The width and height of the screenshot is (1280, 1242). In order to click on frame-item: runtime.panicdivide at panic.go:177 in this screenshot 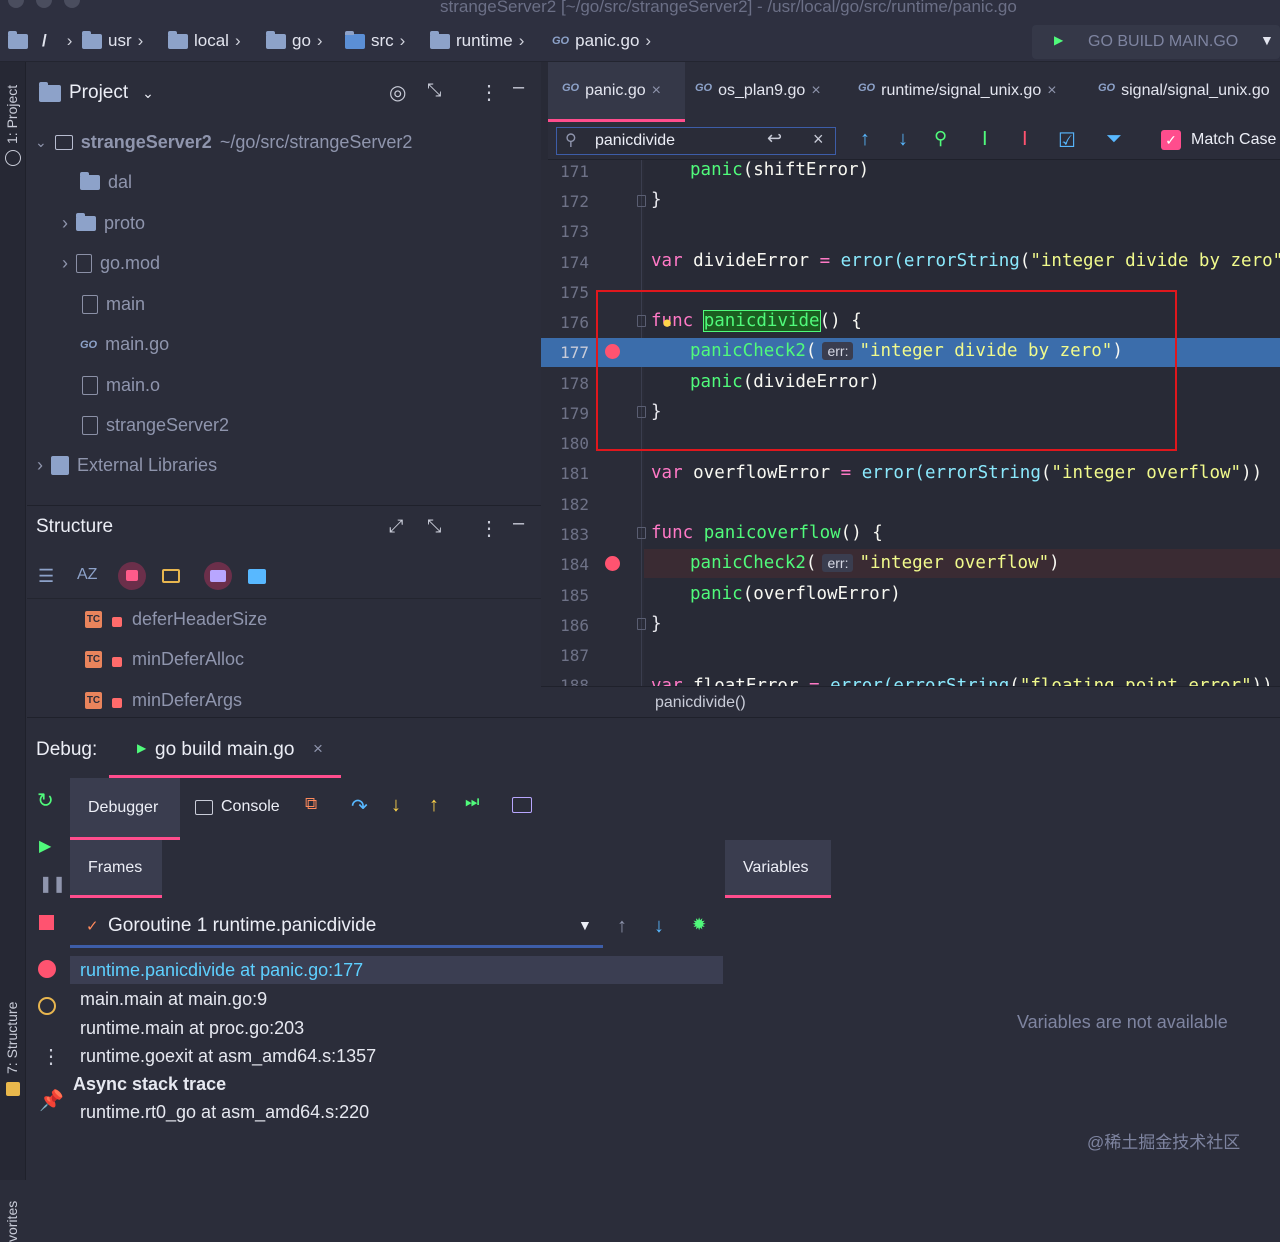, I will do `click(221, 970)`.